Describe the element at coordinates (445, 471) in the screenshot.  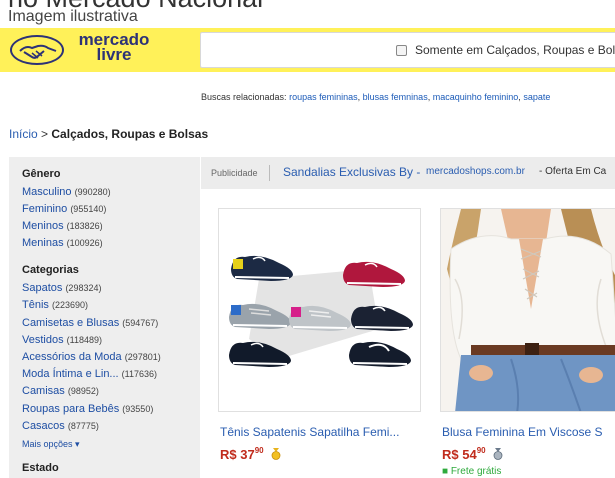
I see `truck-icon: ■` at that location.